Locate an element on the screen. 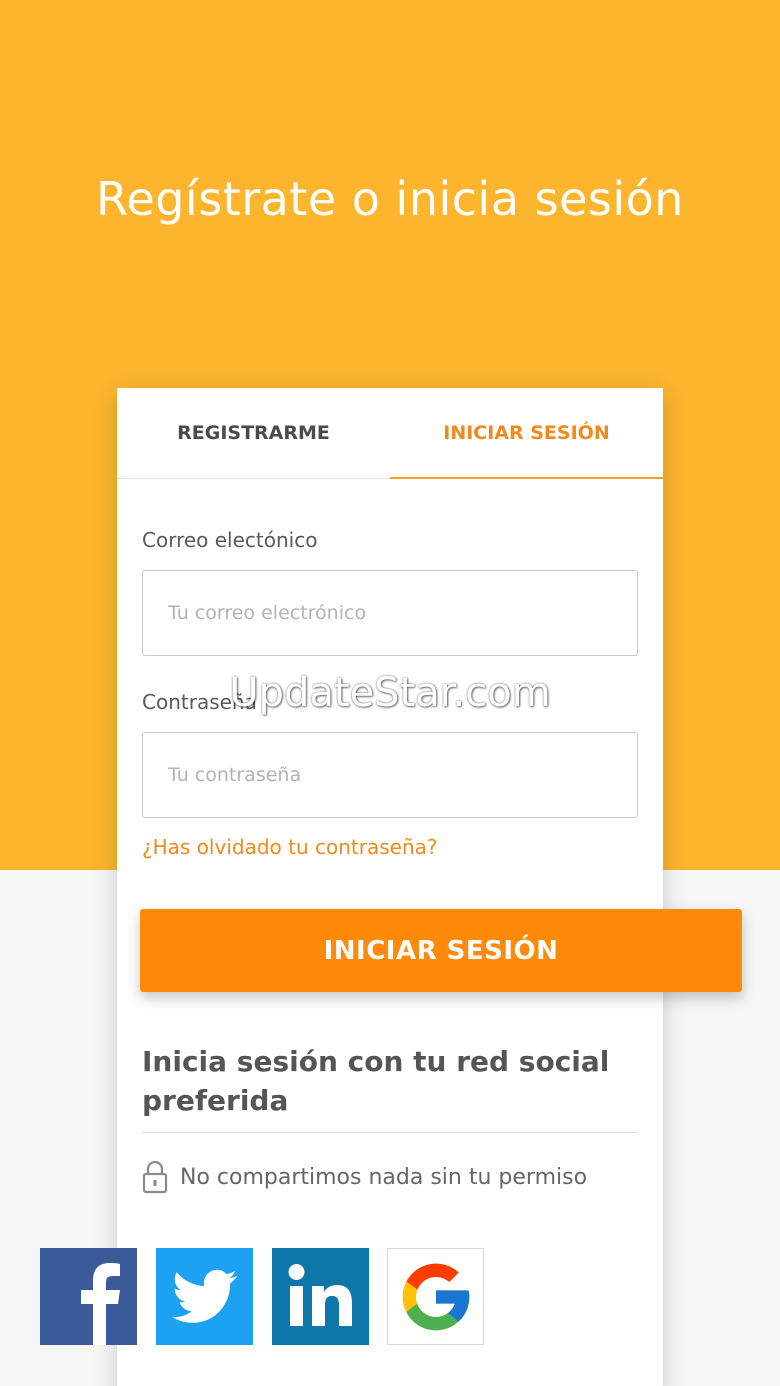 The height and width of the screenshot is (1386, 780). email-label: Correo electónico is located at coordinates (230, 540).